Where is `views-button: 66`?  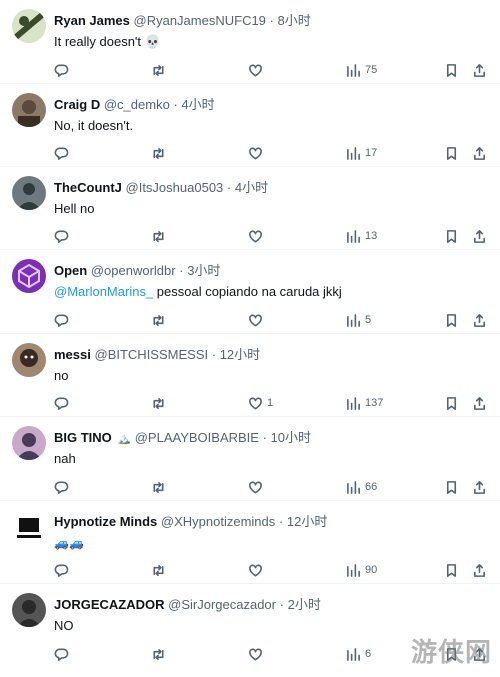
views-button: 66 is located at coordinates (361, 487).